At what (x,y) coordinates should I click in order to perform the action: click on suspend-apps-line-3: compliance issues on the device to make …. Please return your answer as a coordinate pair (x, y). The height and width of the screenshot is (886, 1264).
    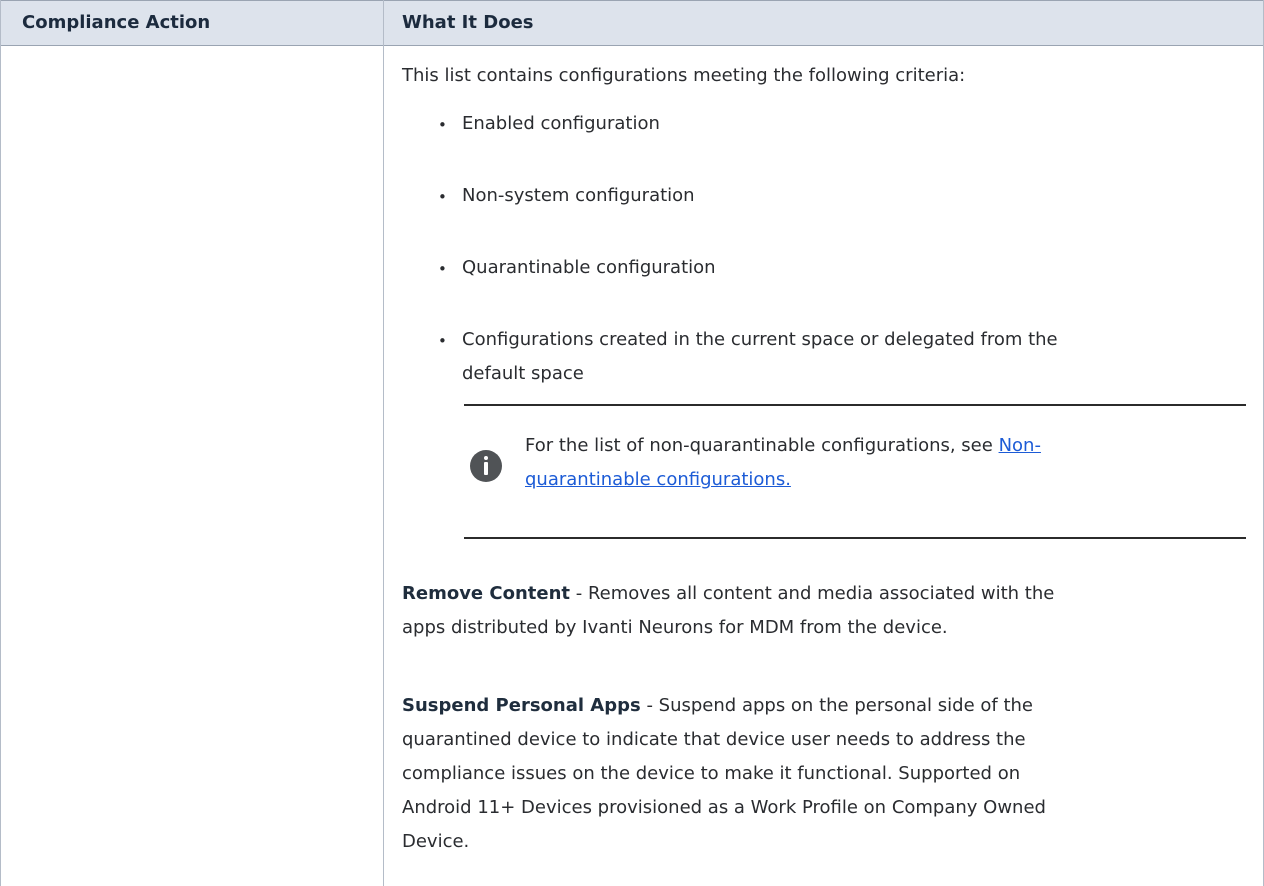
    Looking at the image, I should click on (711, 773).